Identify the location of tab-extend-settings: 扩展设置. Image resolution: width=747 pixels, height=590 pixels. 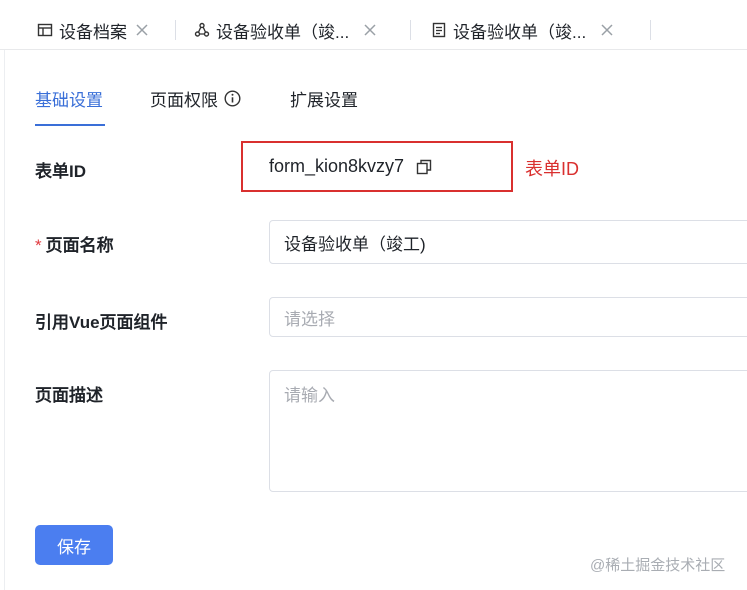
(324, 98).